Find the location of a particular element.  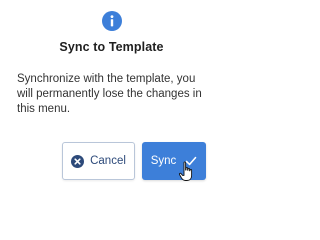

cancel-circle-icon is located at coordinates (78, 161).